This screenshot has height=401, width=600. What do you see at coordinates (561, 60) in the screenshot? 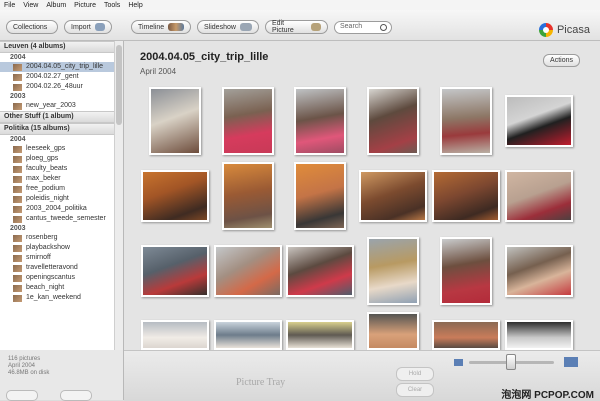
I see `actions-button: Actions` at bounding box center [561, 60].